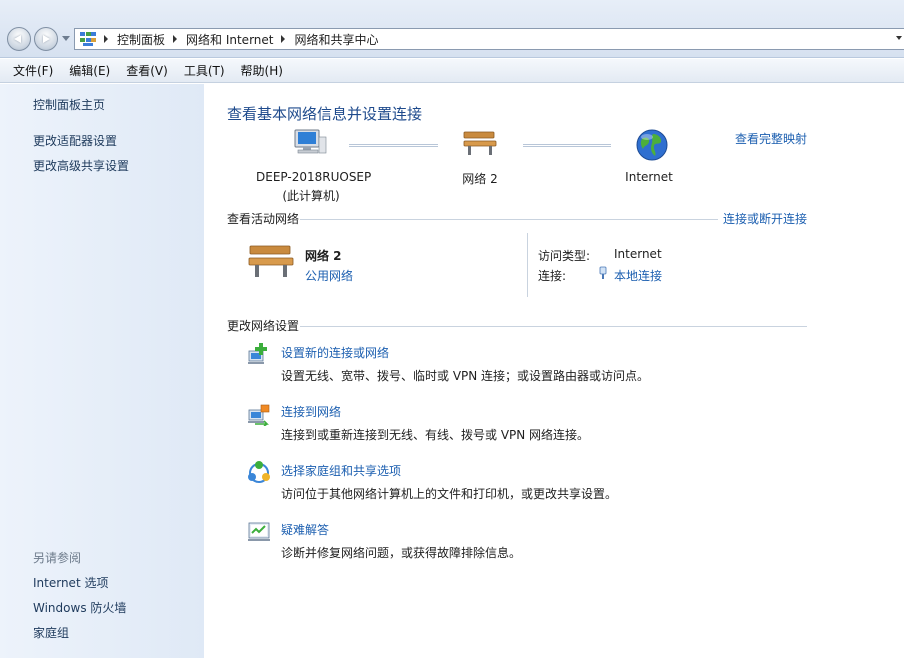  What do you see at coordinates (465, 376) in the screenshot?
I see `setup-new-connection-description: 设置无线、宽带、拨号、临时或 VPN 连接；或设置路由器或访问点。` at bounding box center [465, 376].